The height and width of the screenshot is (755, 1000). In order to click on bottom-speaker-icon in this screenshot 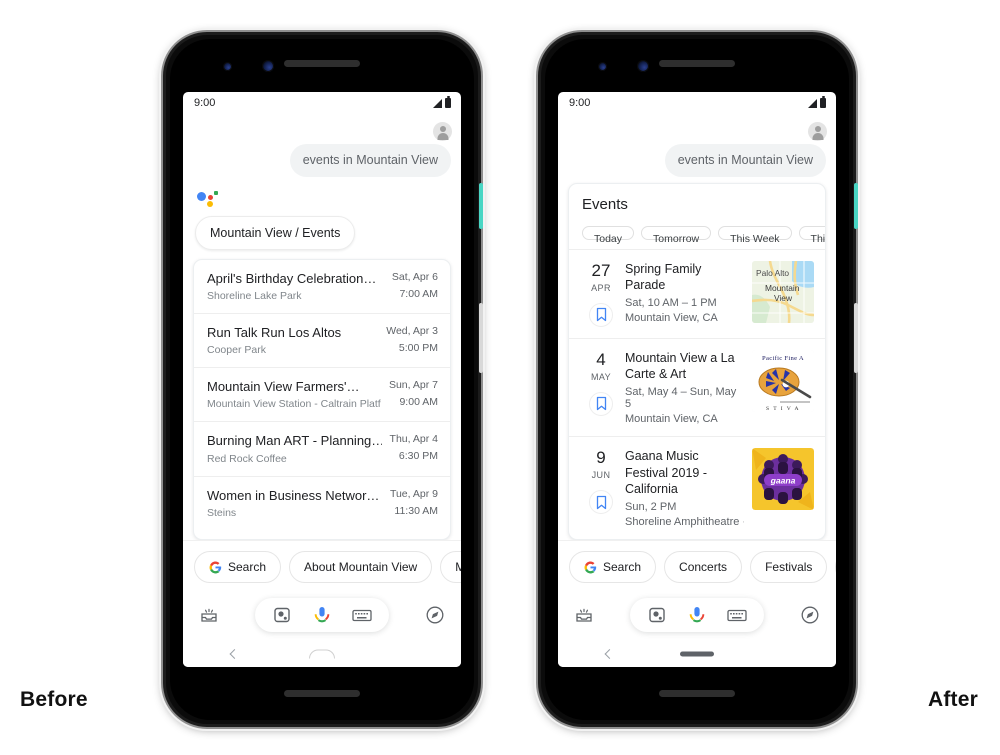, I will do `click(697, 693)`.